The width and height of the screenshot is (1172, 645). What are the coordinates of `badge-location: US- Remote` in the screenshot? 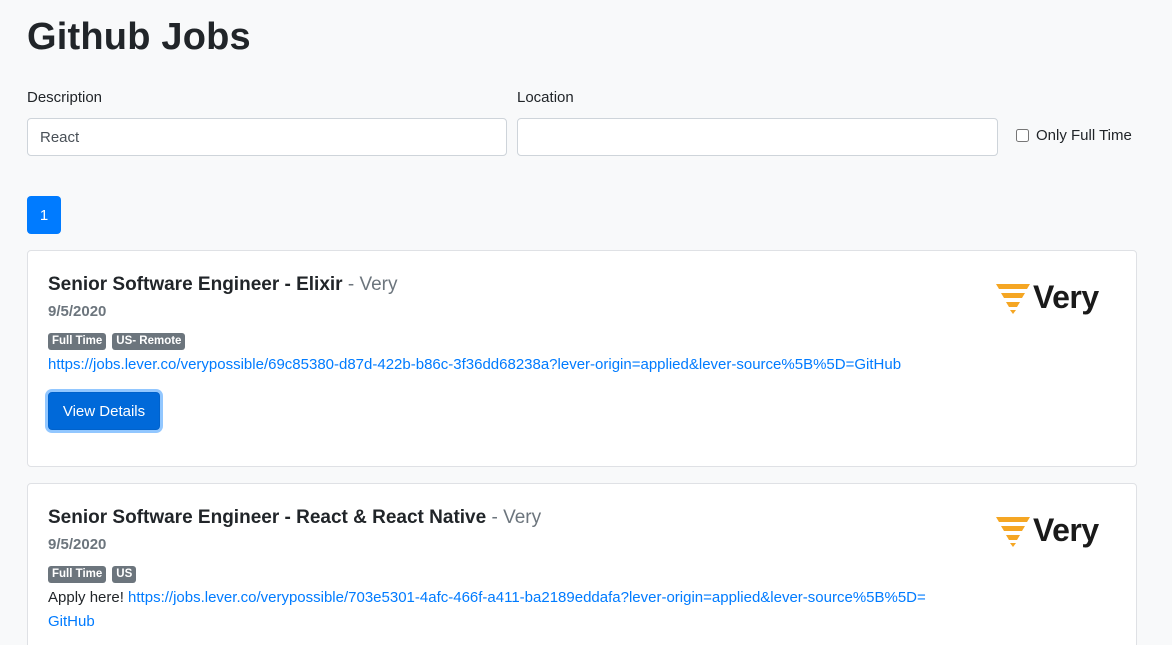 It's located at (149, 341).